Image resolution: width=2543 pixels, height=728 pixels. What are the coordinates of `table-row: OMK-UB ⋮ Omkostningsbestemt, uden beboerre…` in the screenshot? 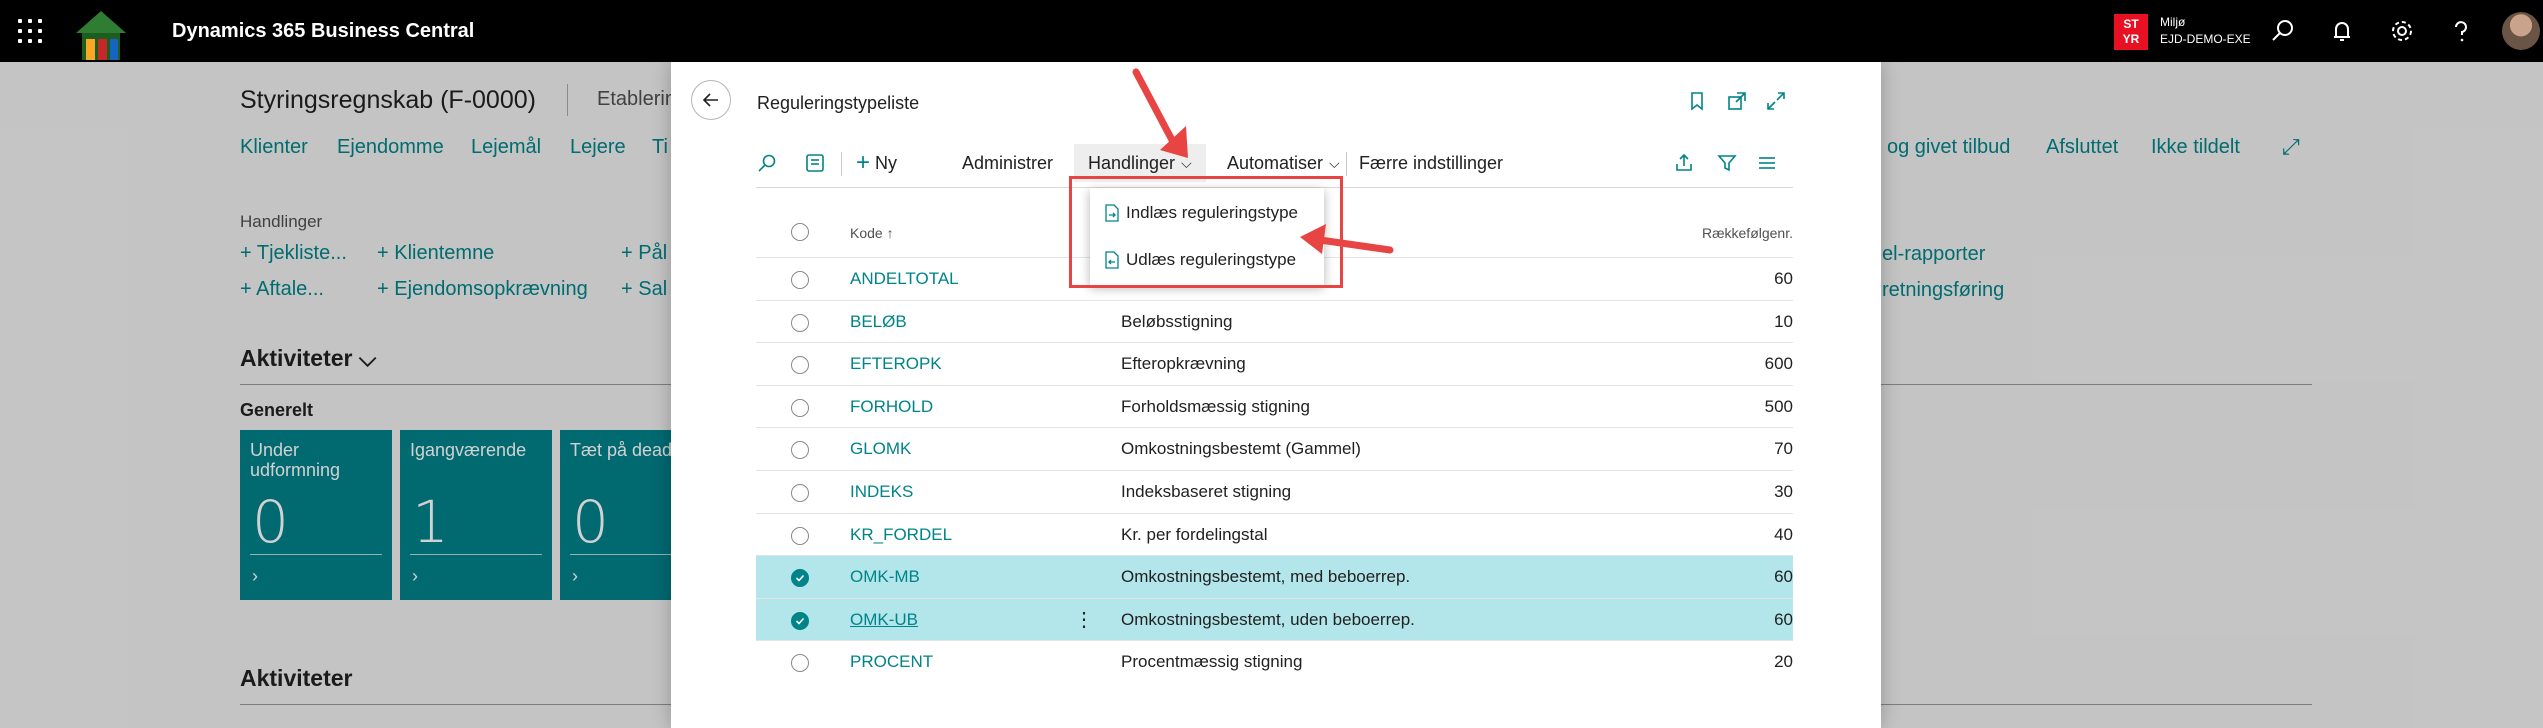 It's located at (1274, 619).